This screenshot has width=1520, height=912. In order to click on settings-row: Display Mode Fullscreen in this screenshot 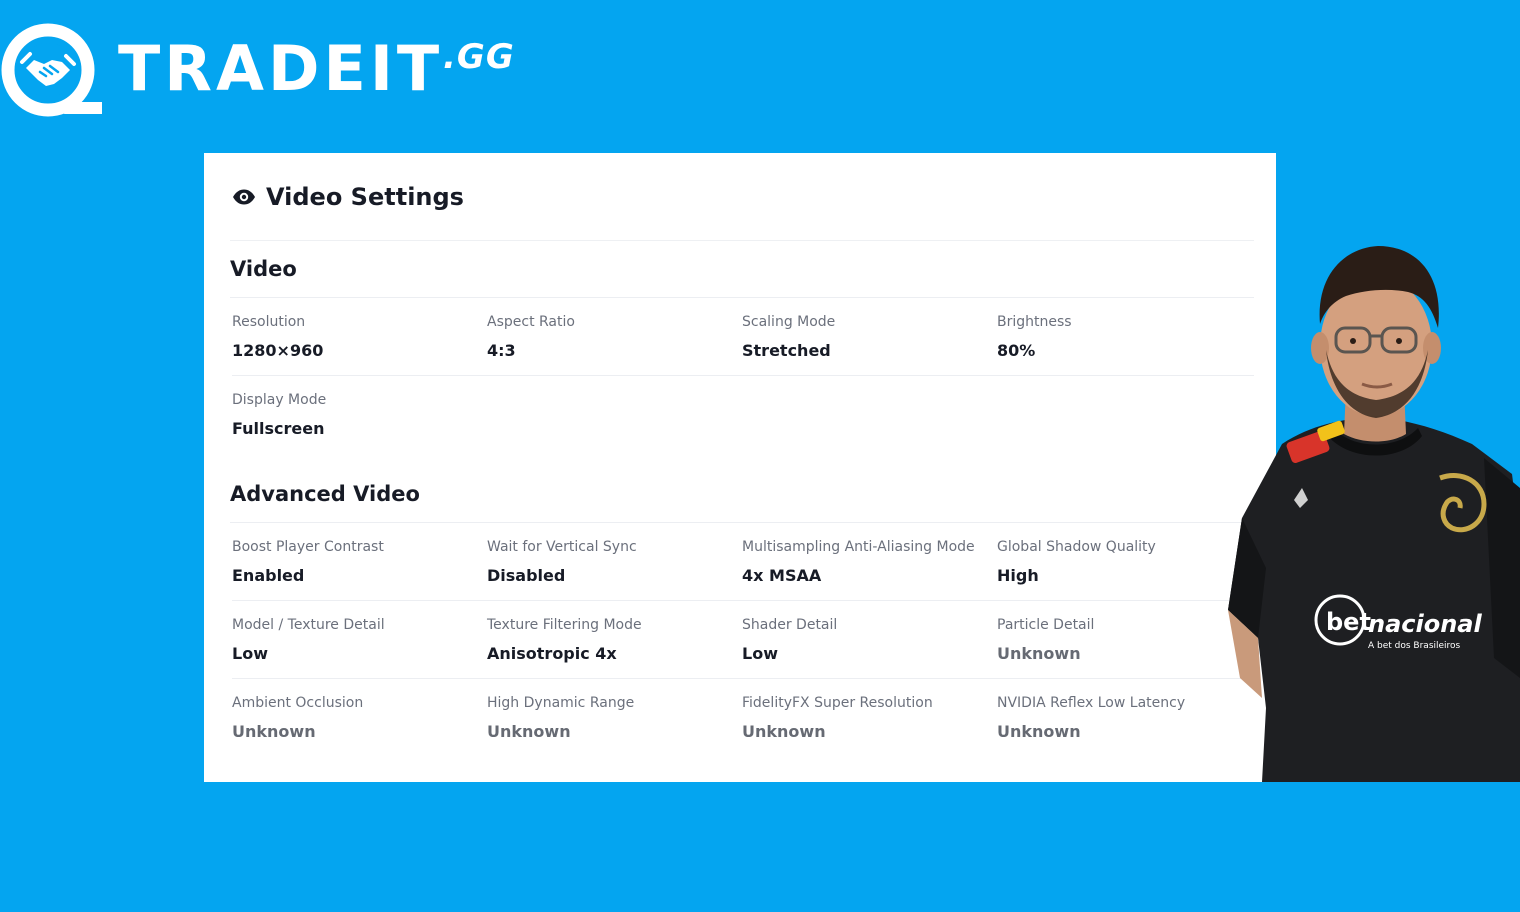, I will do `click(743, 415)`.